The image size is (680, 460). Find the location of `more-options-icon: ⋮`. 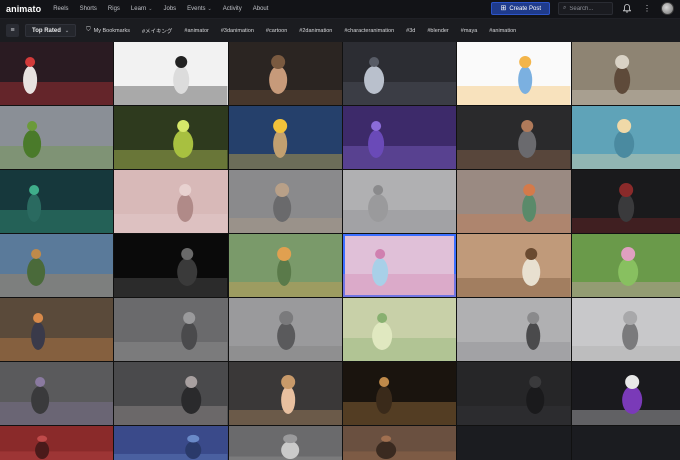

more-options-icon: ⋮ is located at coordinates (647, 9).